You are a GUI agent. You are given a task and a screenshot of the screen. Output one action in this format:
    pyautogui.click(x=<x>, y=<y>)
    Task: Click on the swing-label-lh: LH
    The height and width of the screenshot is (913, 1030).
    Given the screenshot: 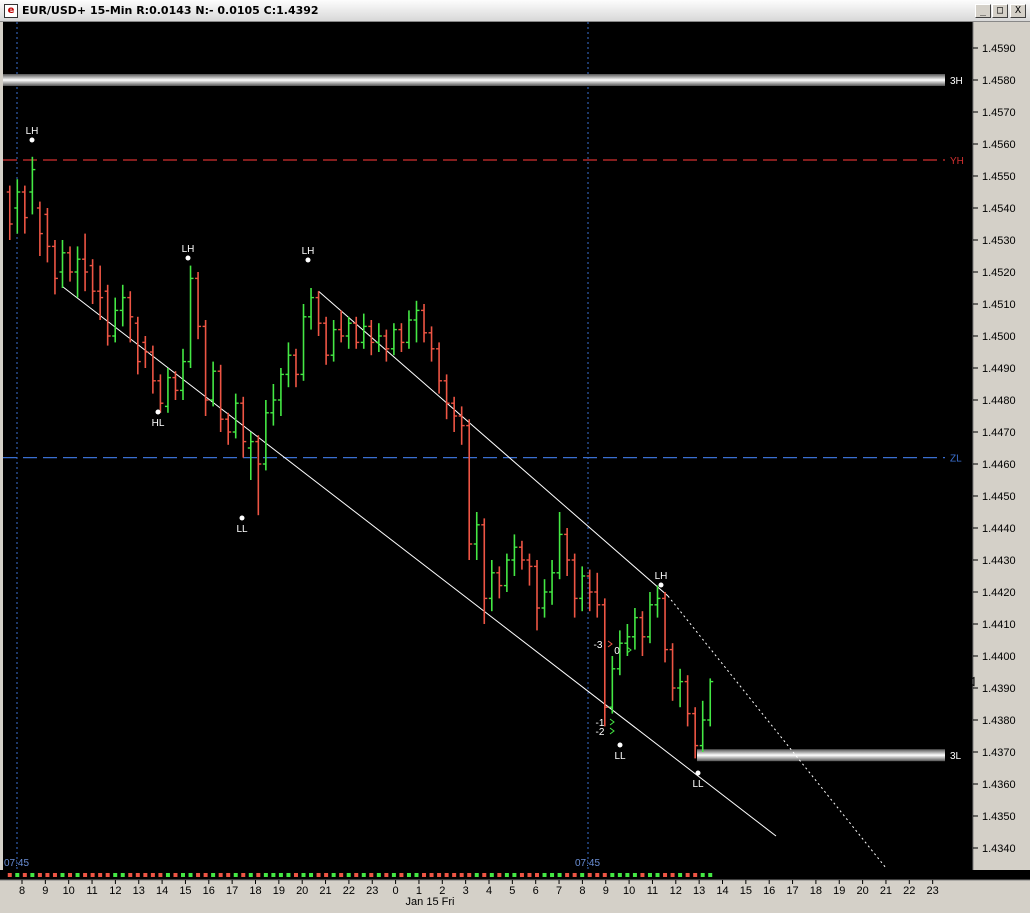 What is the action you would take?
    pyautogui.click(x=32, y=131)
    